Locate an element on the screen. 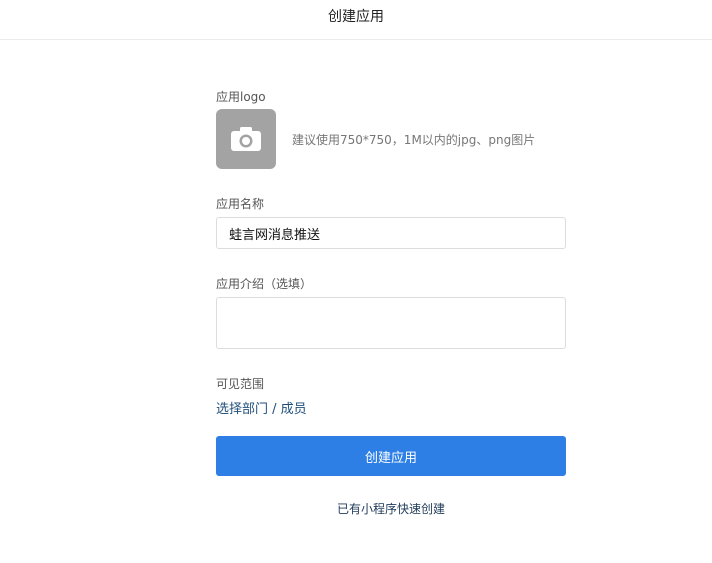 Image resolution: width=712 pixels, height=563 pixels. camera-icon is located at coordinates (246, 139).